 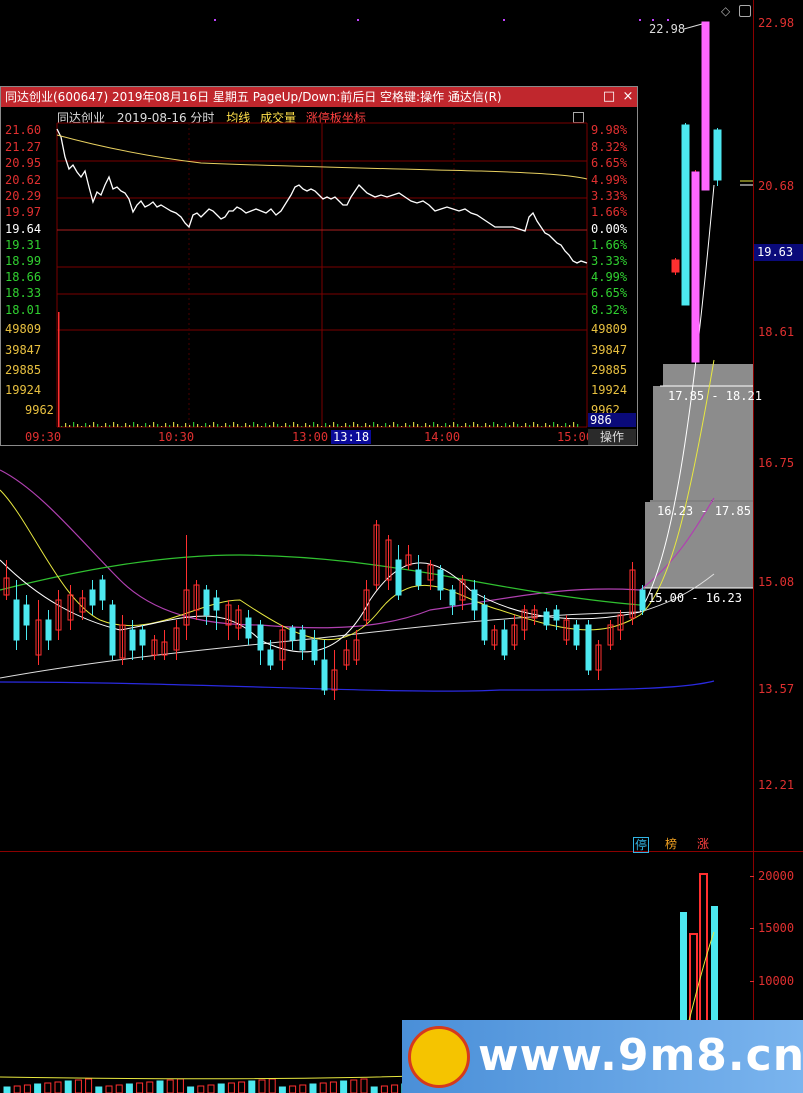 What do you see at coordinates (43, 437) in the screenshot?
I see `time-label: 09:30` at bounding box center [43, 437].